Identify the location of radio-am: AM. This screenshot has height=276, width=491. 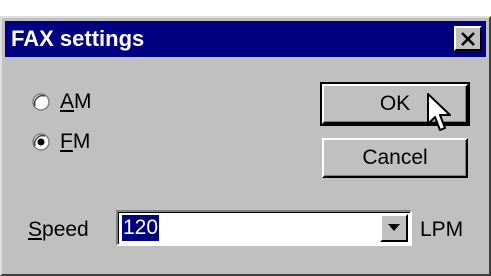
(62, 102).